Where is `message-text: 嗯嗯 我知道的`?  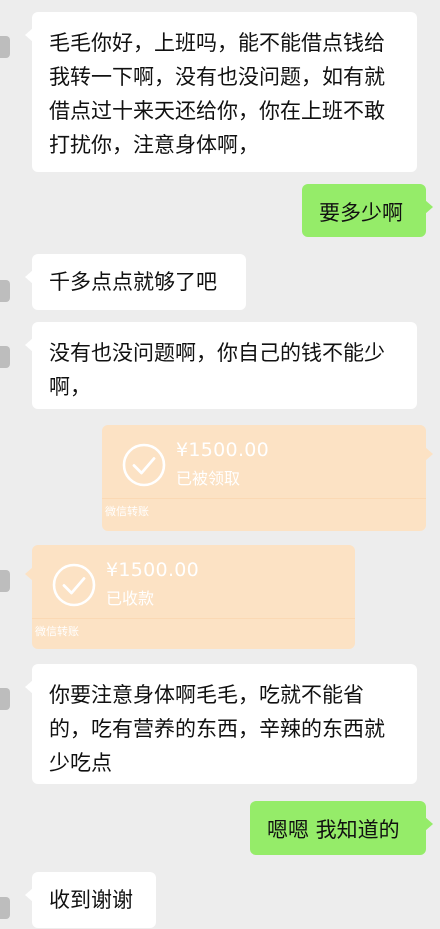 message-text: 嗯嗯 我知道的 is located at coordinates (333, 830).